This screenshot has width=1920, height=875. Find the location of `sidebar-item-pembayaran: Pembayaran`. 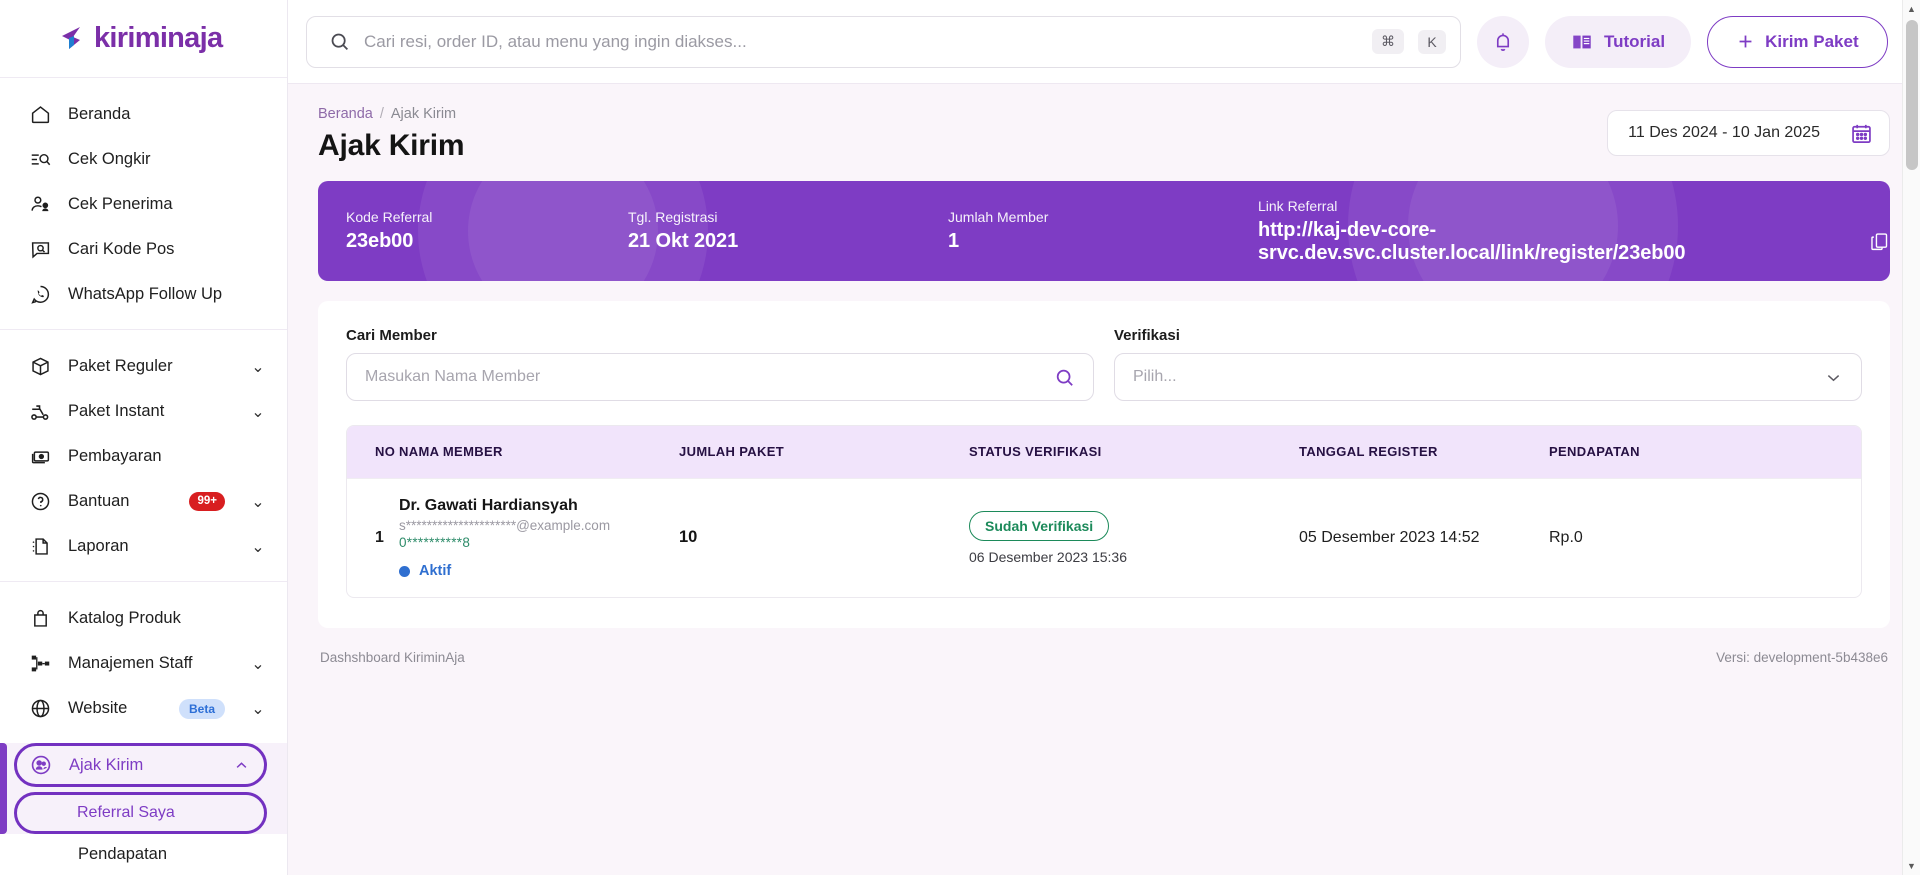

sidebar-item-pembayaran: Pembayaran is located at coordinates (143, 456).